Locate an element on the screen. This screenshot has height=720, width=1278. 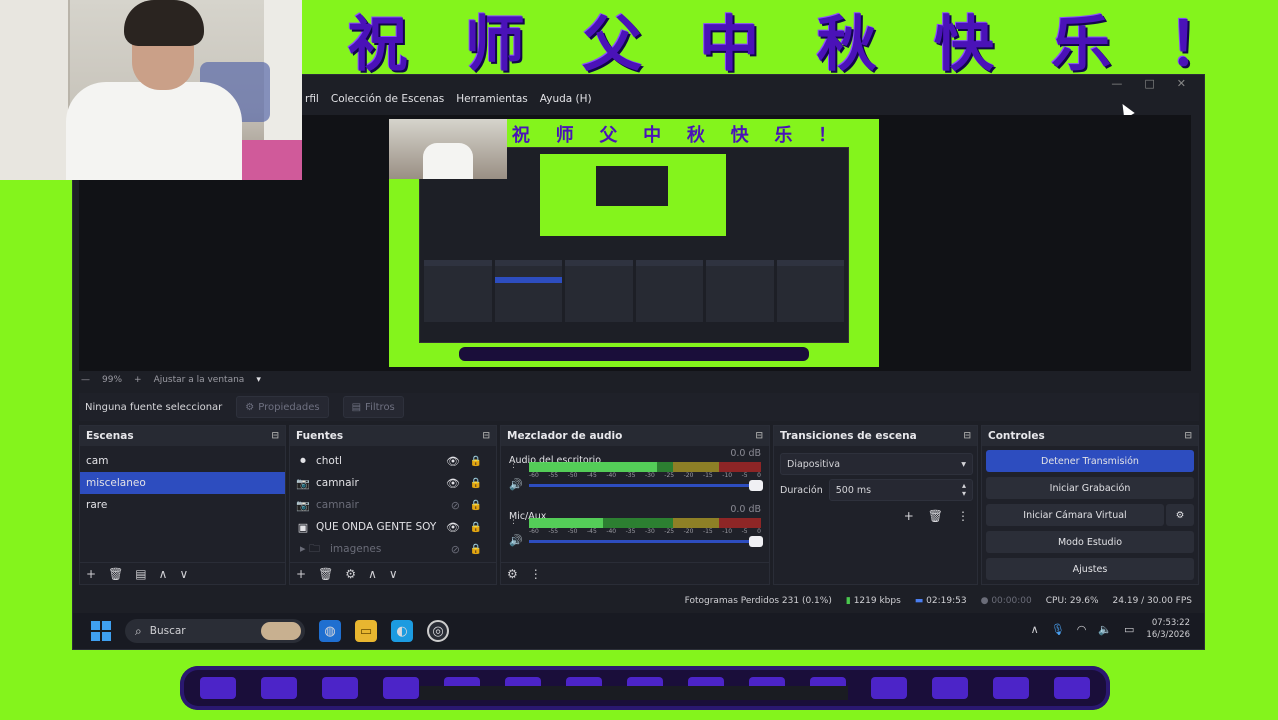
globe-icon: ◍ is located at coordinates (330, 631).